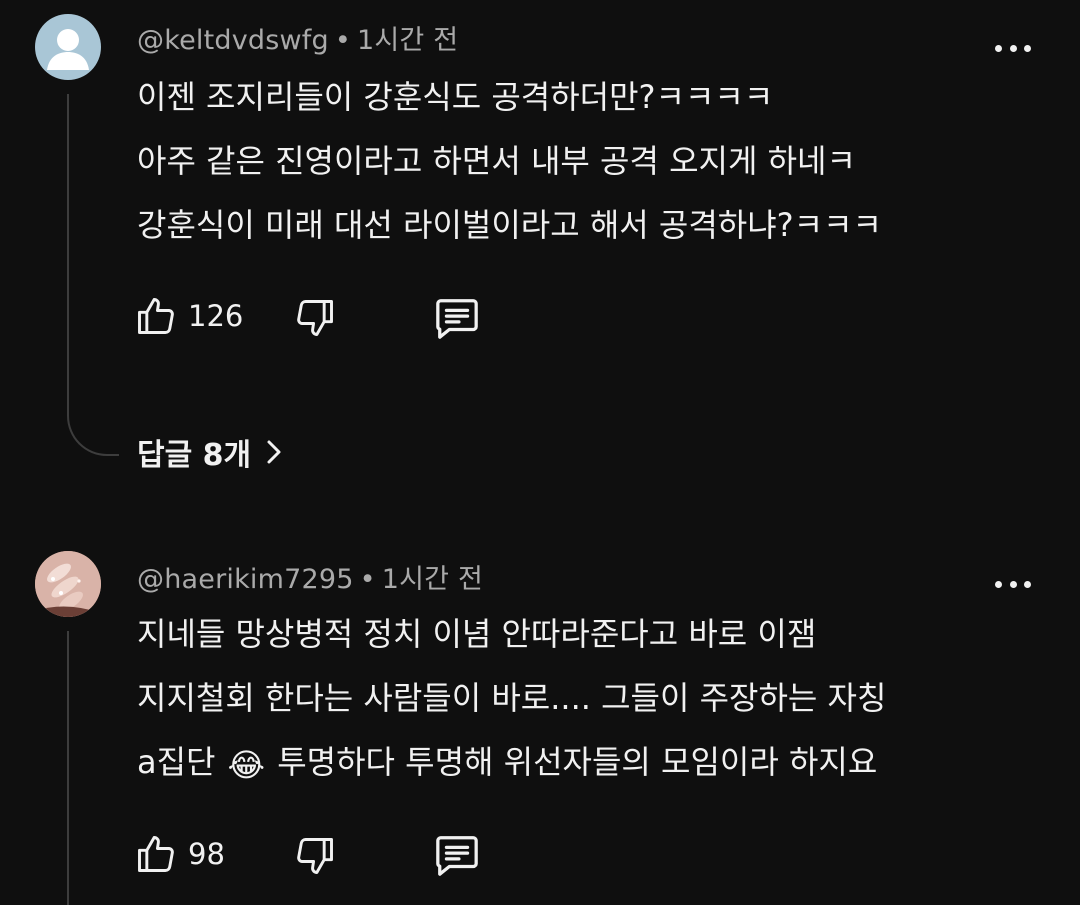 This screenshot has width=1080, height=905. Describe the element at coordinates (68, 768) in the screenshot. I see `thread-line` at that location.